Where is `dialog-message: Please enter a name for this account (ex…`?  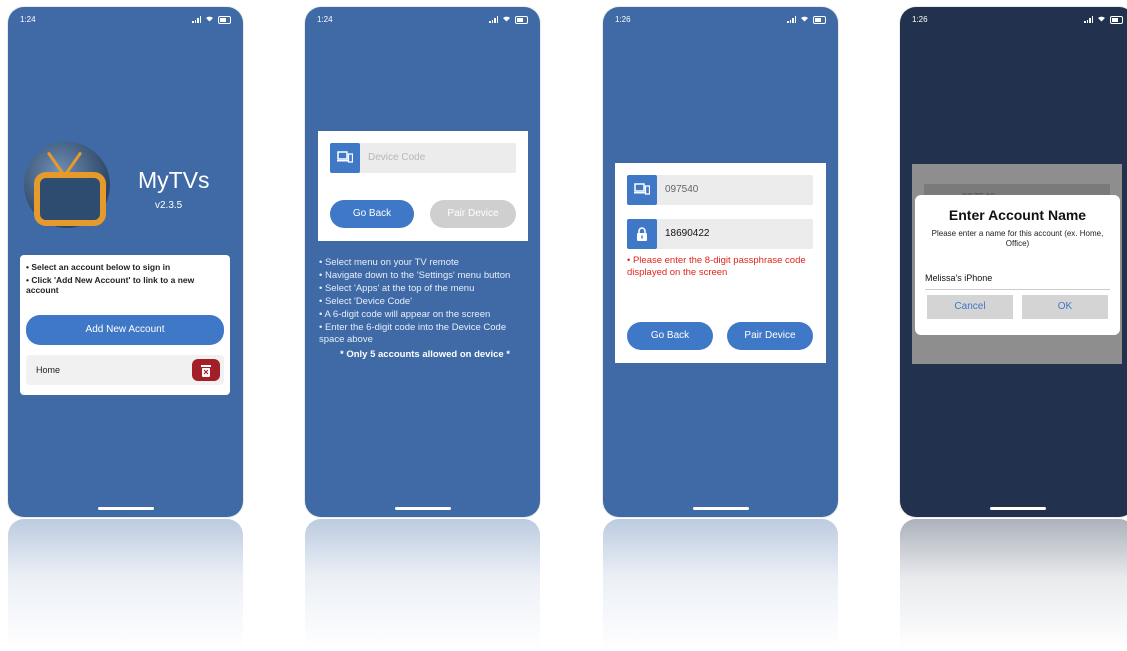 dialog-message: Please enter a name for this account (ex… is located at coordinates (1017, 238).